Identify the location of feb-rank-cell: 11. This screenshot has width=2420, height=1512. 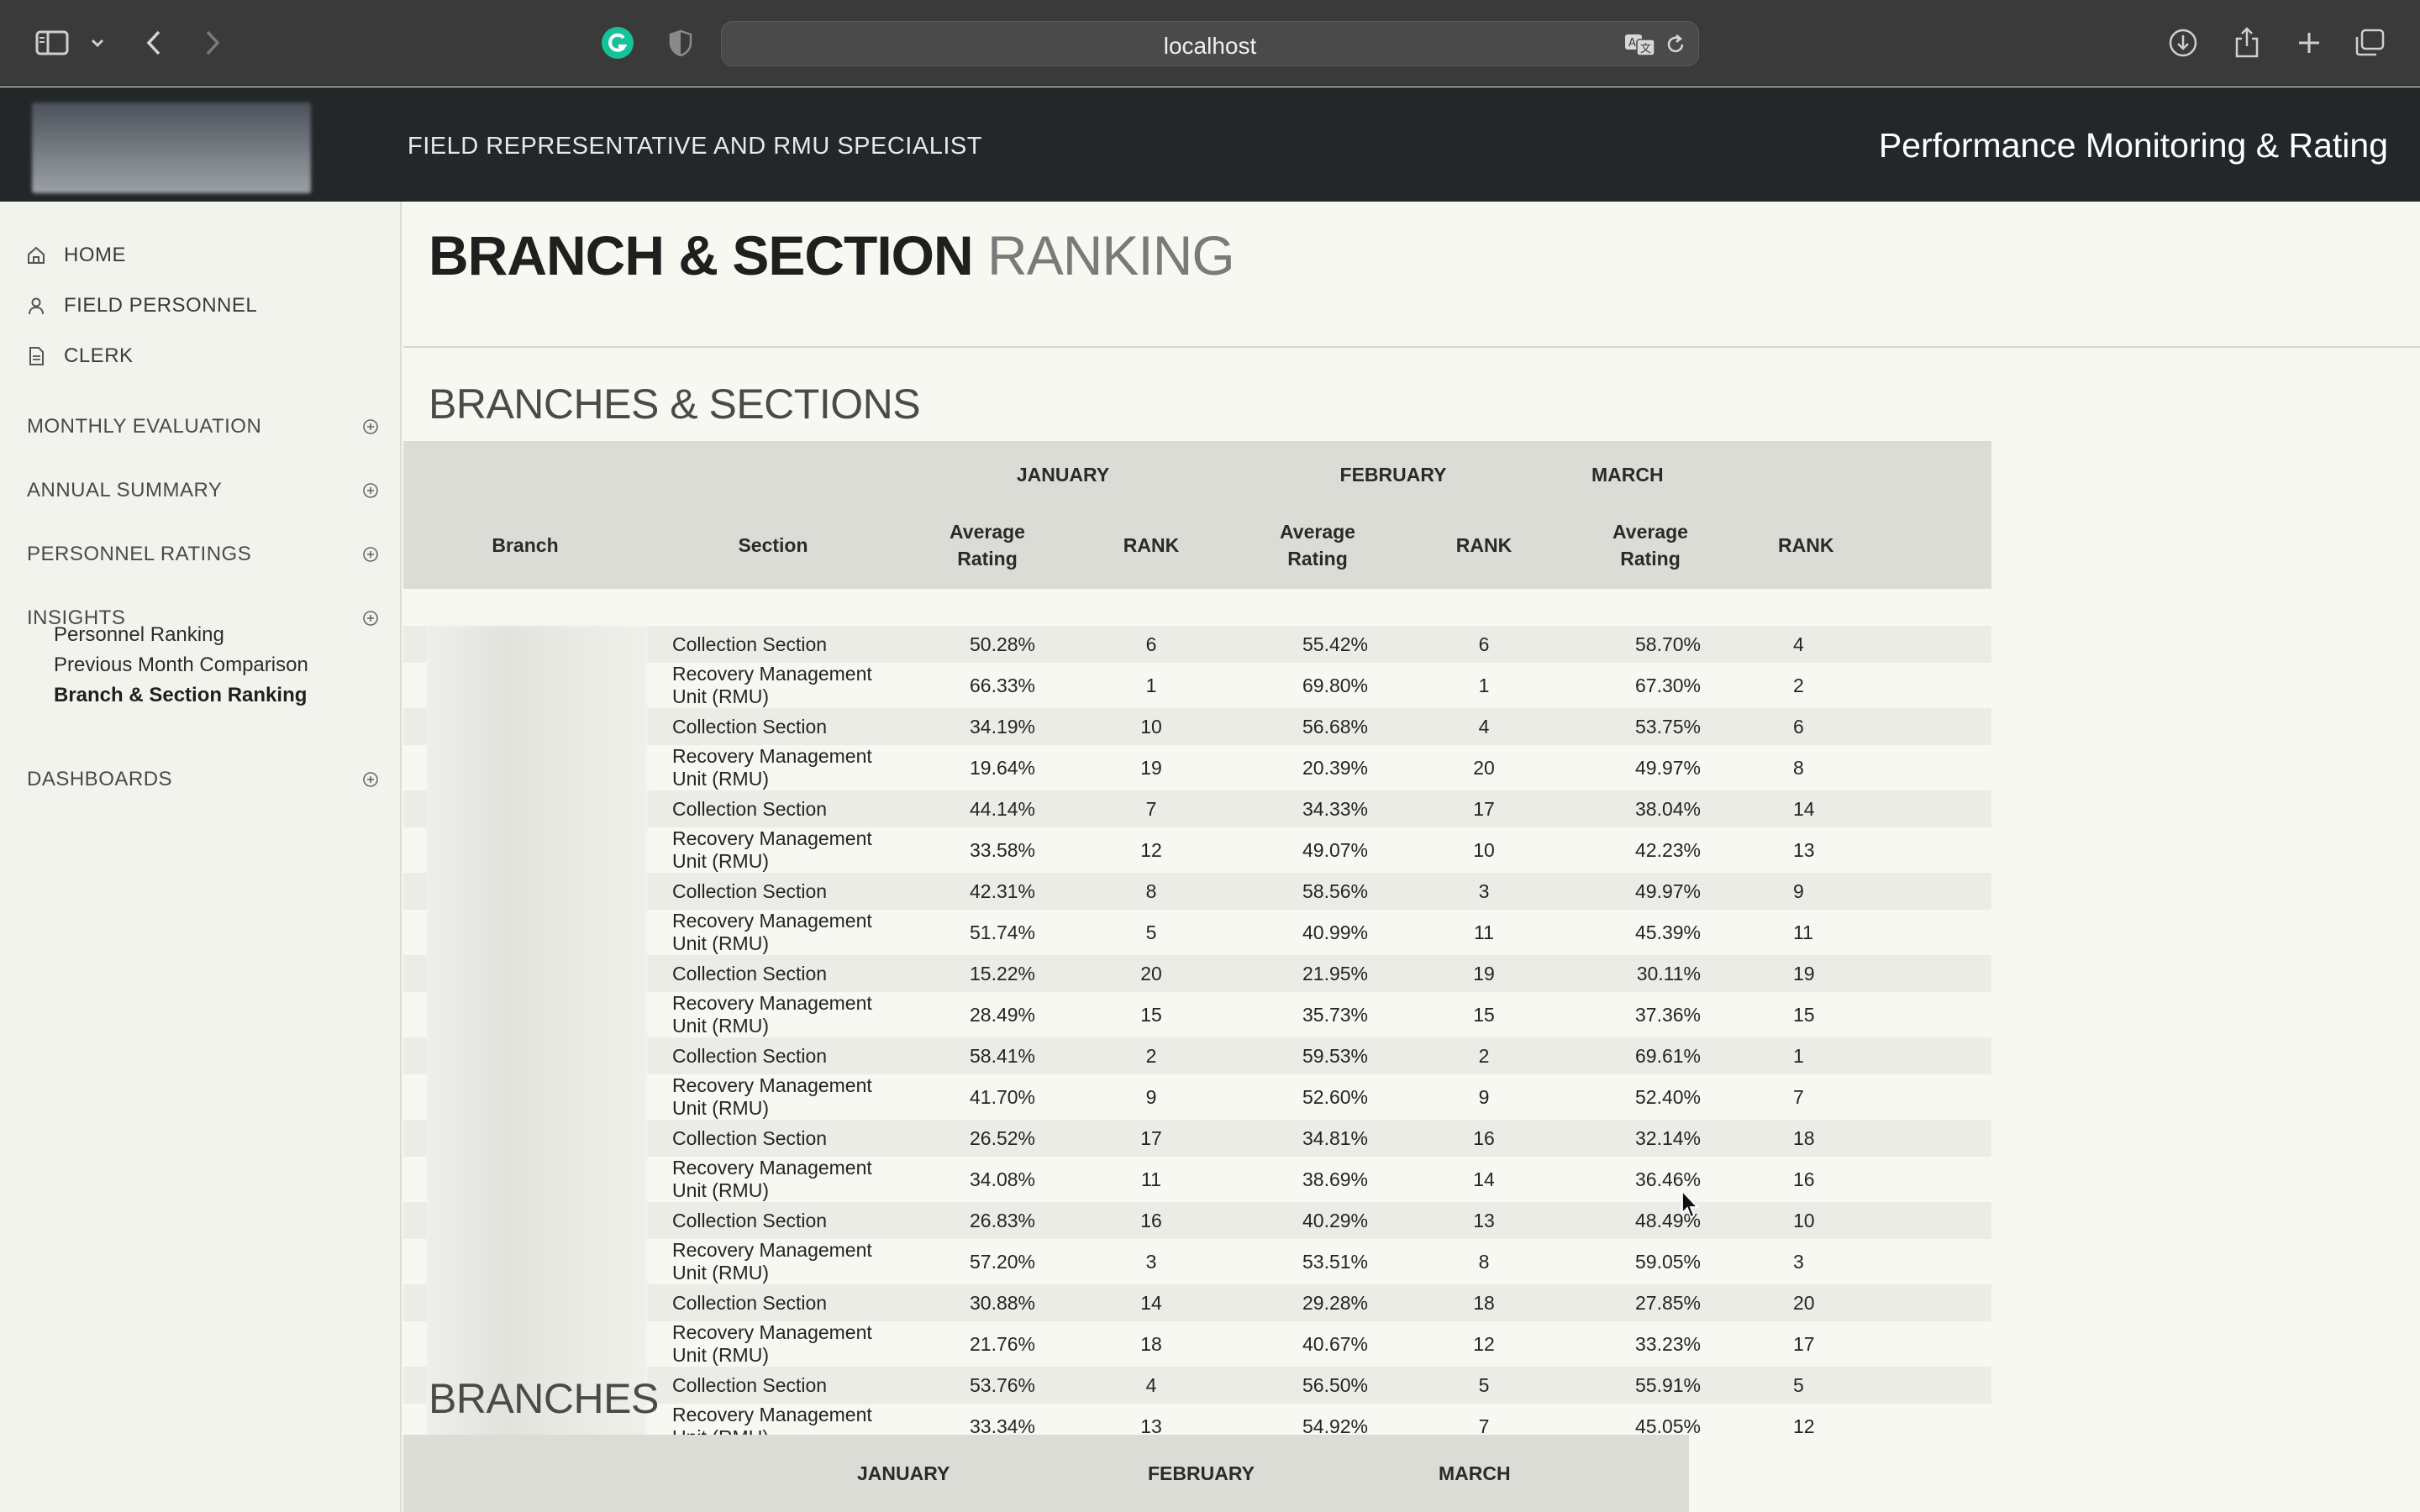
(1484, 932).